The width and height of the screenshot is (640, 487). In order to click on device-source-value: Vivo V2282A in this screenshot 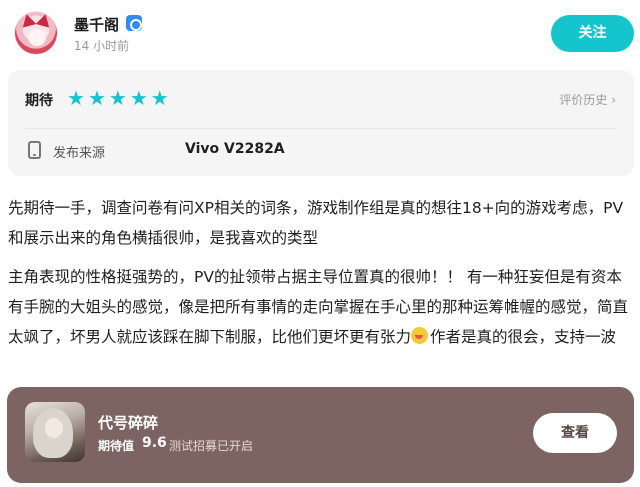, I will do `click(235, 149)`.